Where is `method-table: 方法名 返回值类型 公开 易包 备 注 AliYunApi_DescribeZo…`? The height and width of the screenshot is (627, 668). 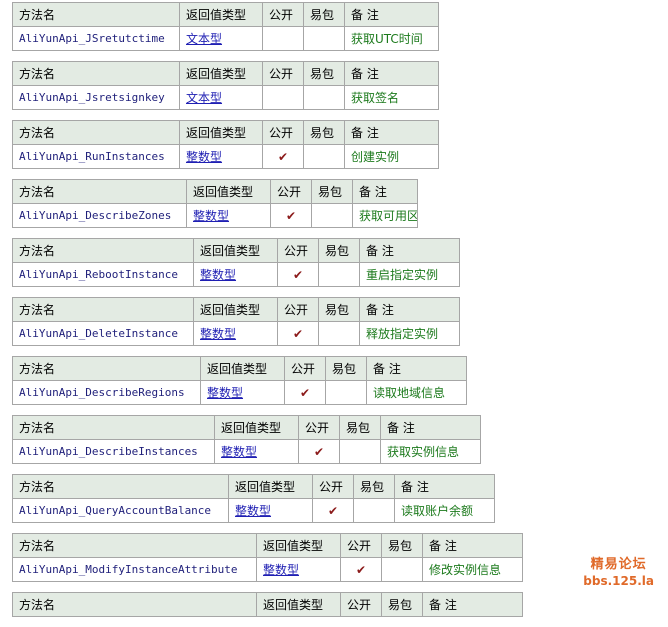 method-table: 方法名 返回值类型 公开 易包 备 注 AliYunApi_DescribeZo… is located at coordinates (215, 203).